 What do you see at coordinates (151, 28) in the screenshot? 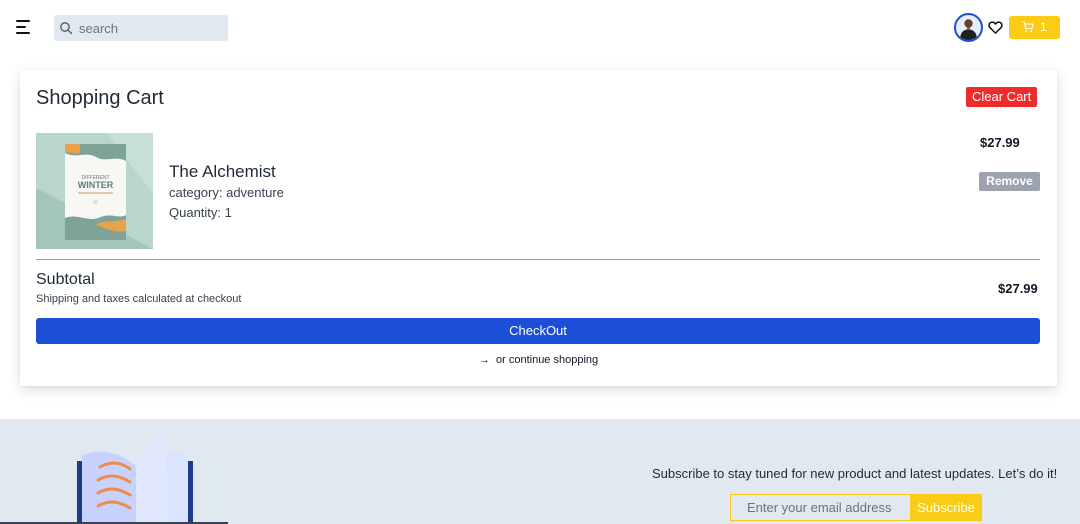
I see `search-input` at bounding box center [151, 28].